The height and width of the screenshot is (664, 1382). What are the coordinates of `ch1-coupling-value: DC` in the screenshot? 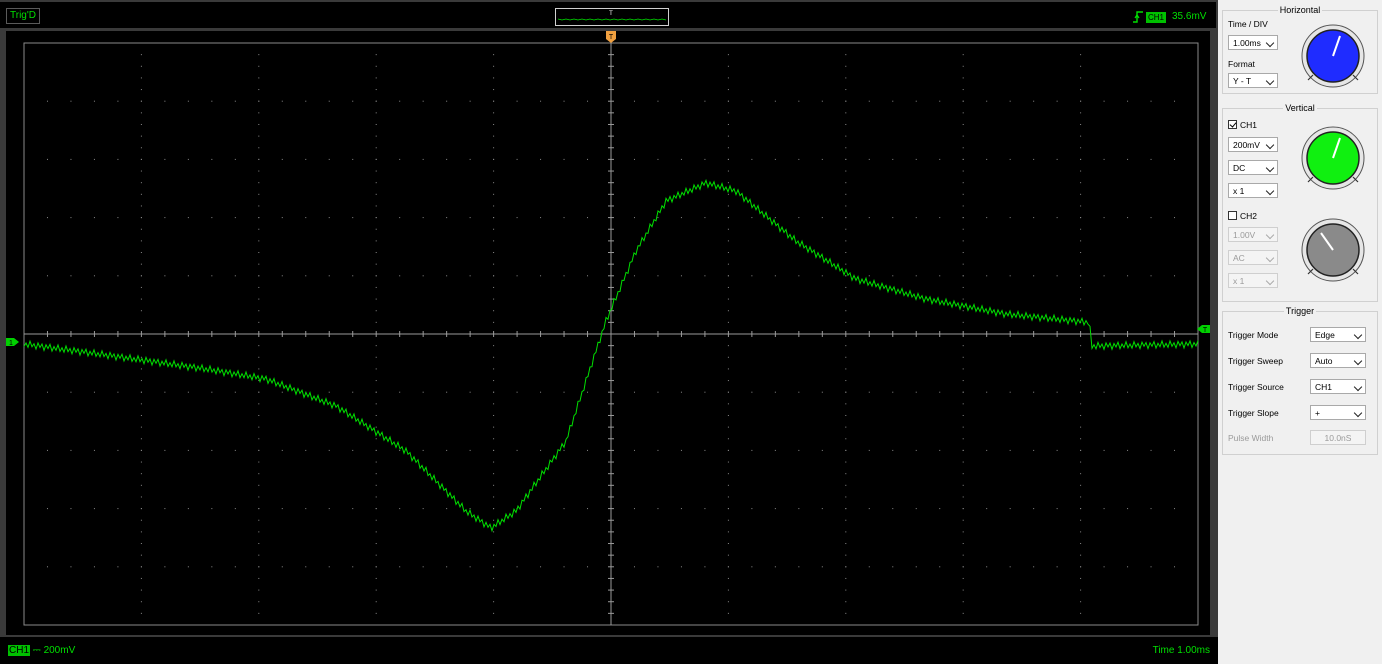 It's located at (1239, 168).